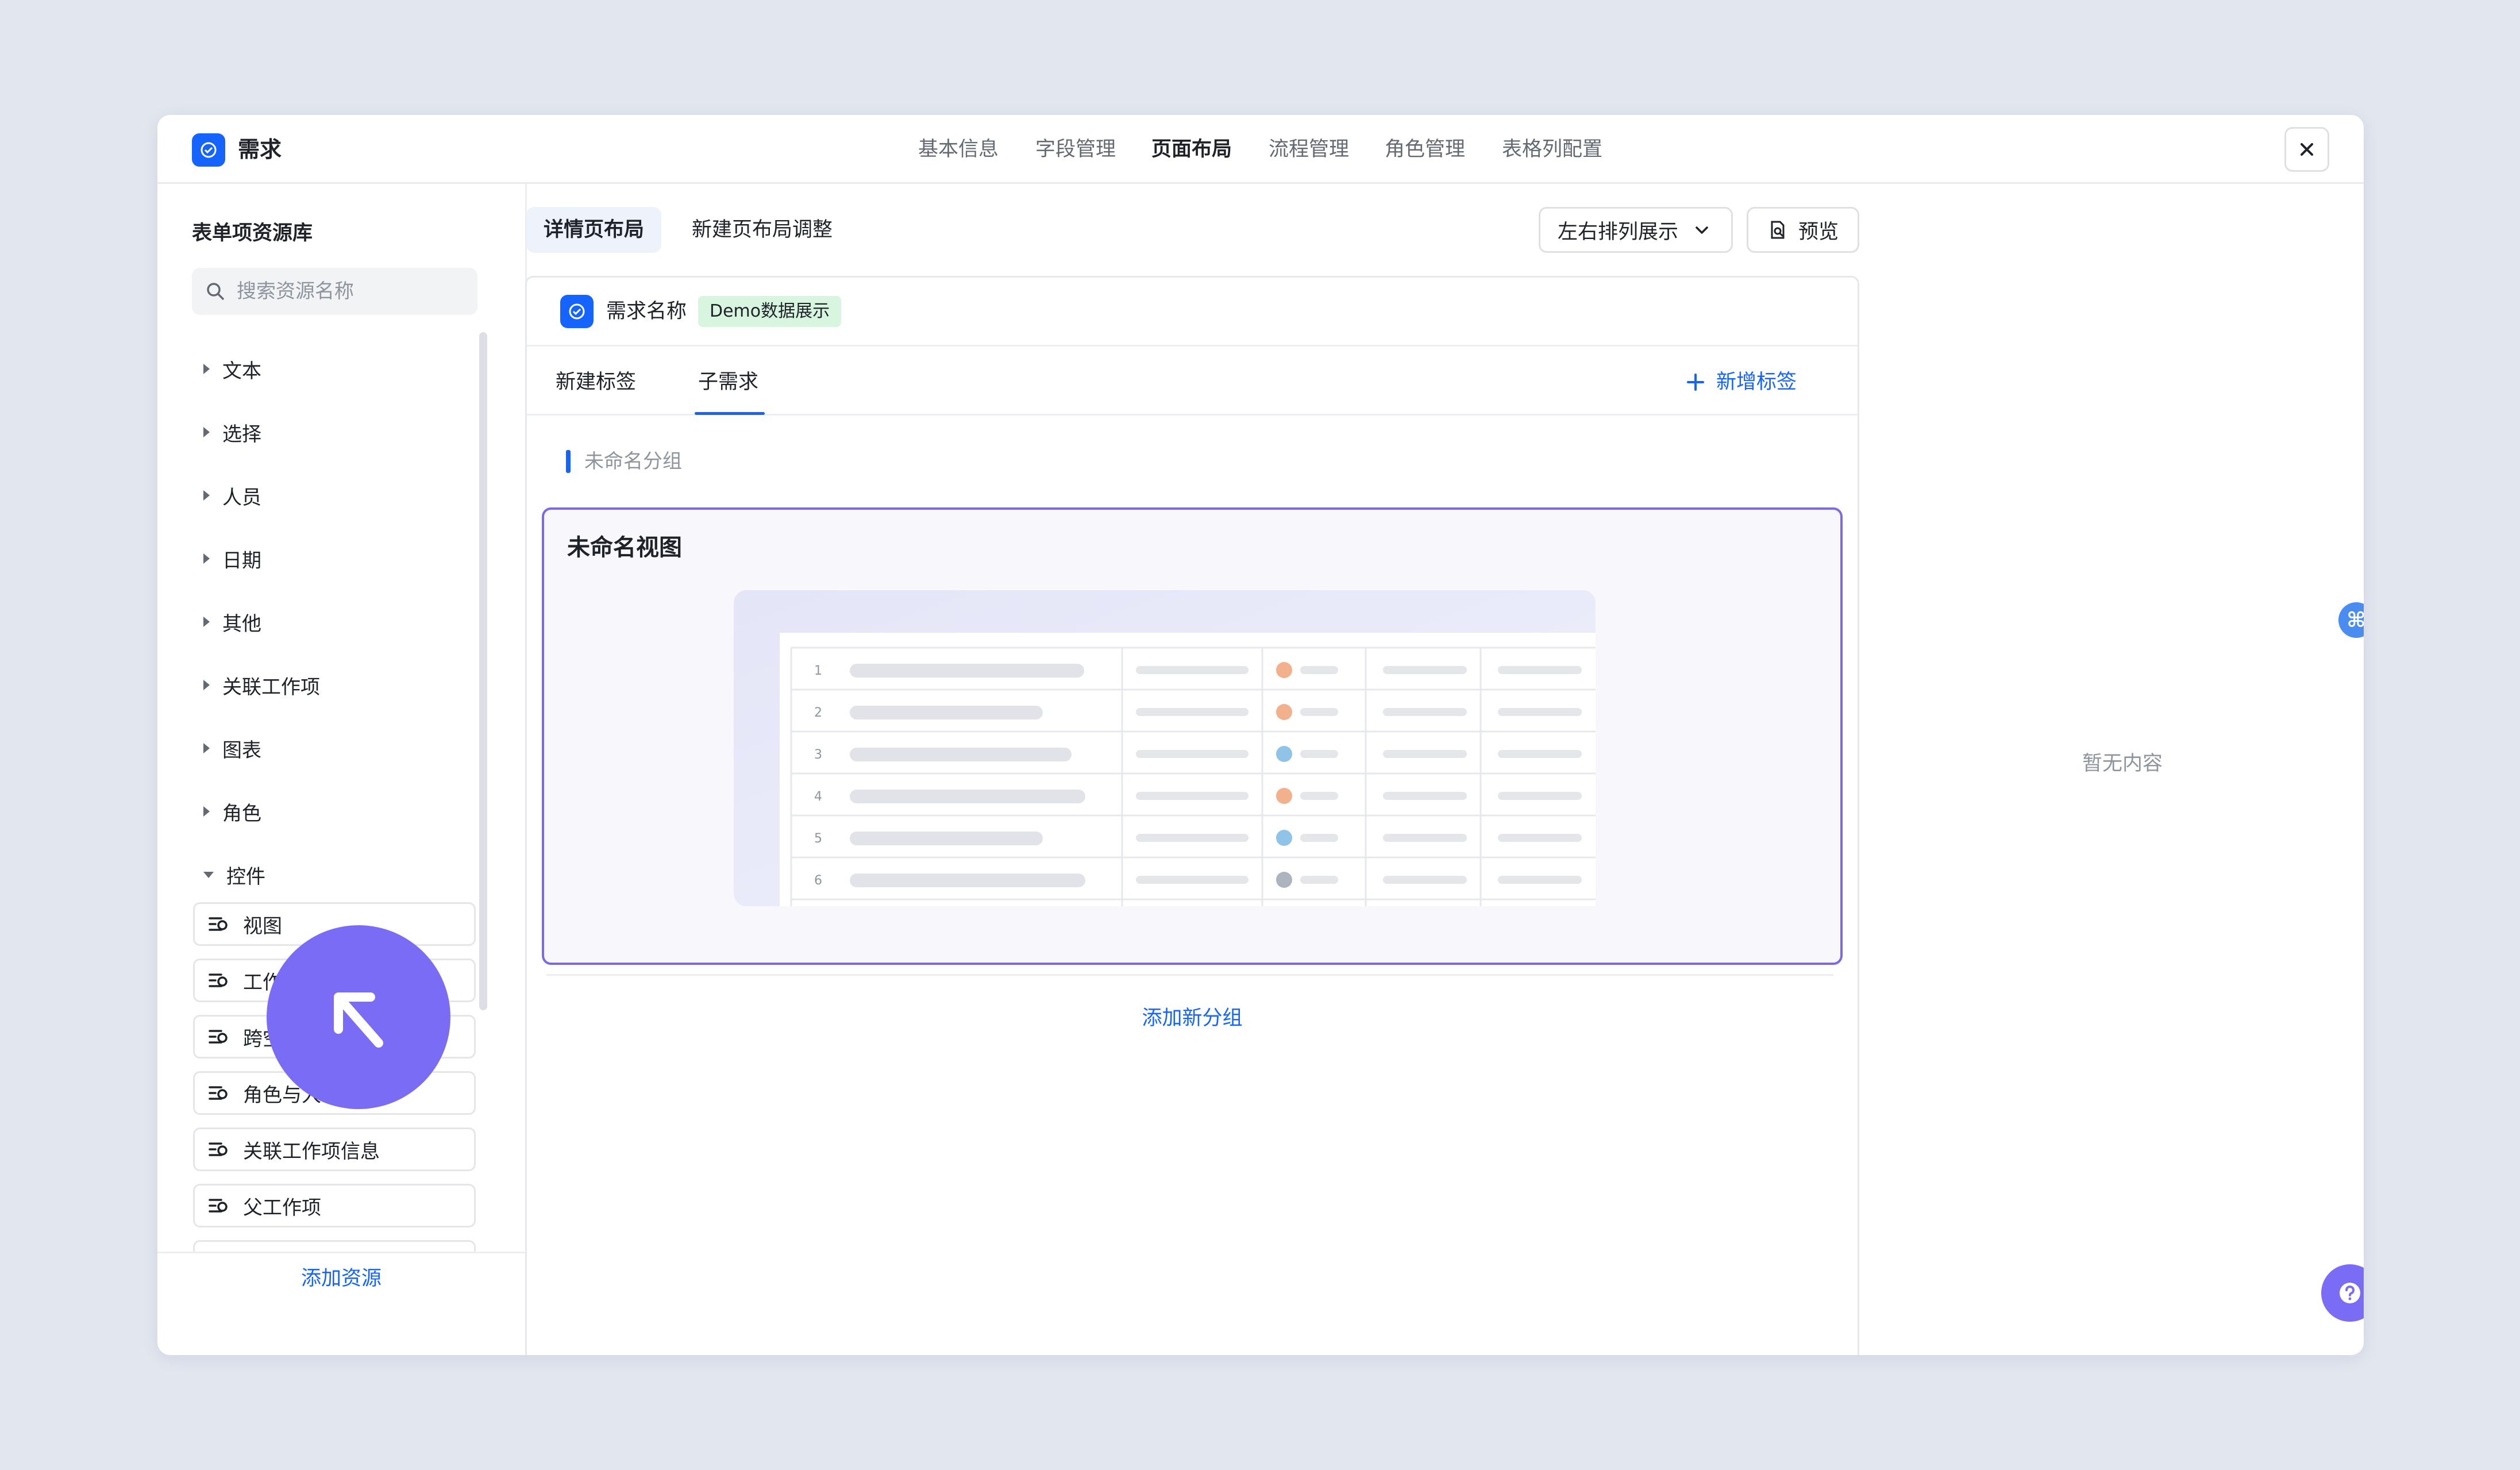  I want to click on category-select: 选择, so click(232, 432).